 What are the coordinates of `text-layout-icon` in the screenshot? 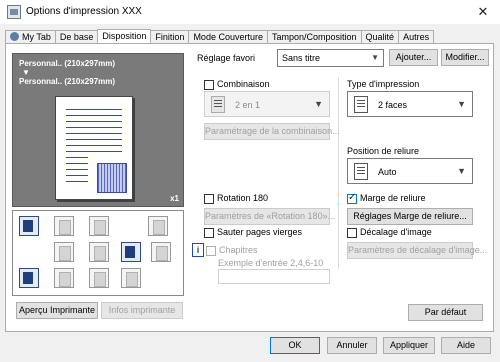 It's located at (99, 252).